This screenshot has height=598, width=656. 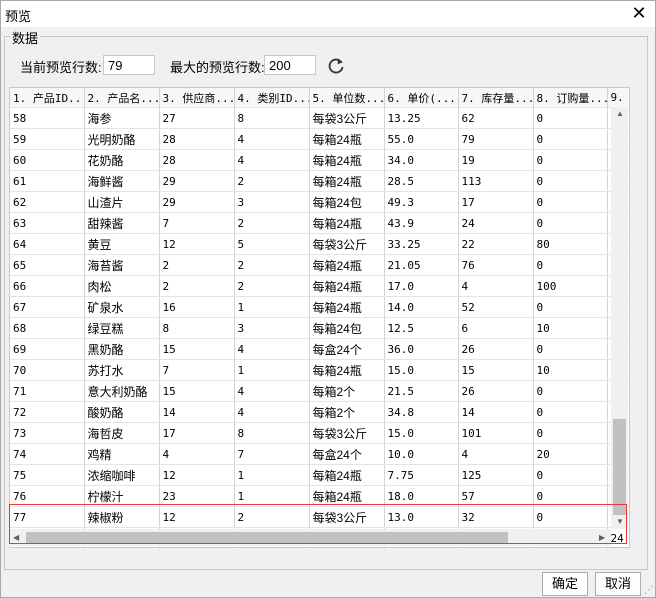 I want to click on max-rows-label: 最大的预览行数:, so click(x=217, y=67).